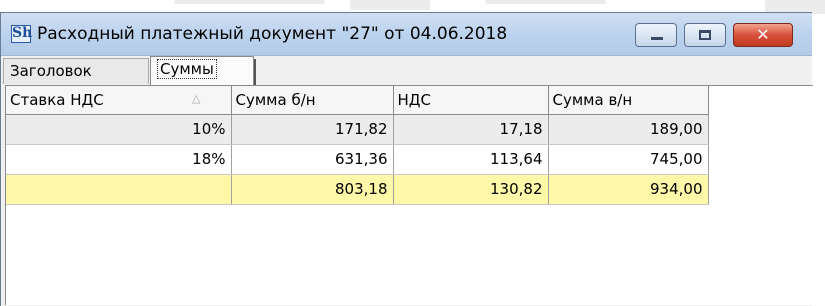  I want to click on maximize-button, so click(705, 35).